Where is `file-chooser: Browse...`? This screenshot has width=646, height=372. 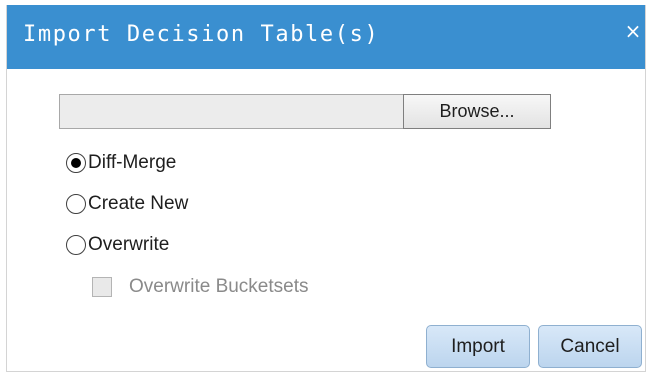
file-chooser: Browse... is located at coordinates (307, 111).